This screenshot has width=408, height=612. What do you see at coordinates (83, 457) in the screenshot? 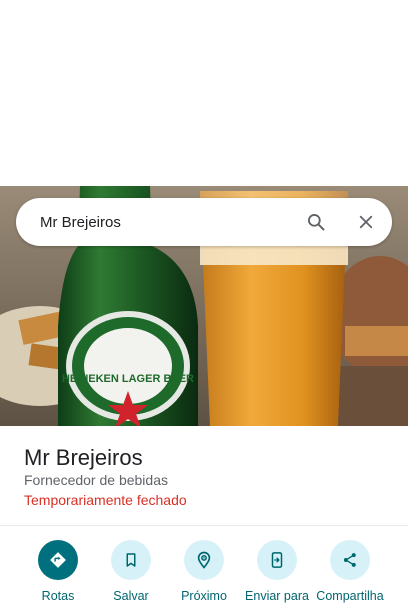
I see `place-title: Mr Brejeiros` at bounding box center [83, 457].